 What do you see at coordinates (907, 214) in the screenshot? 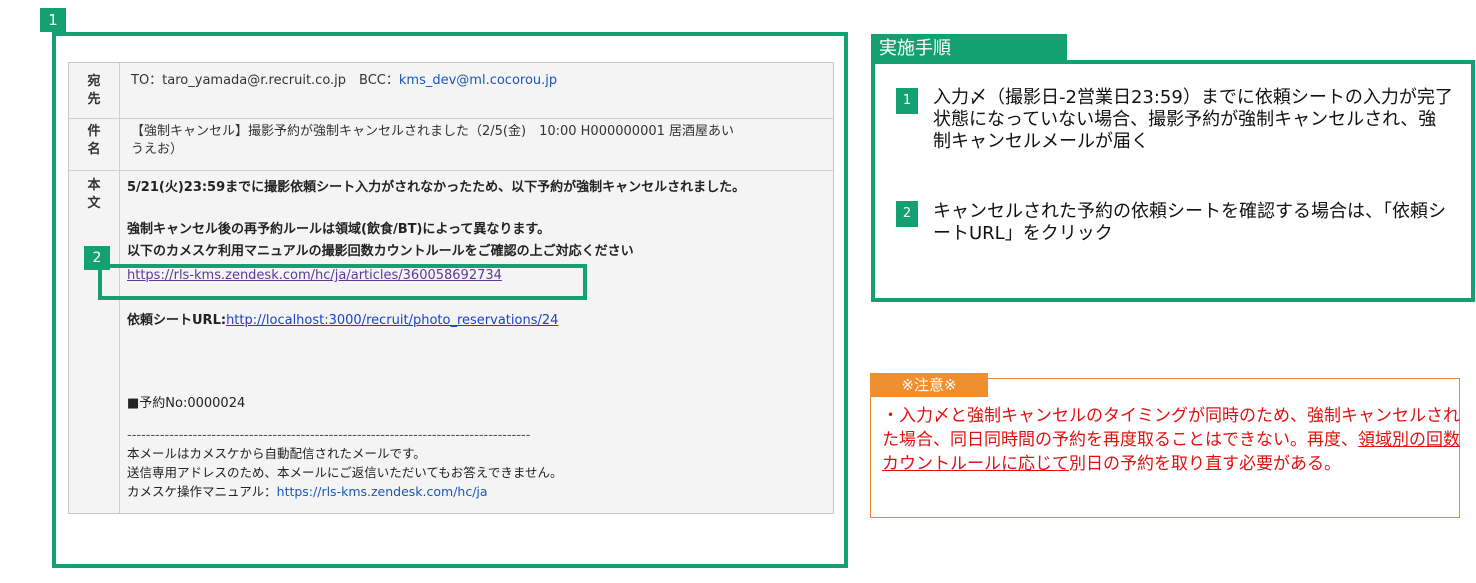
I see `step-2-number: 2` at bounding box center [907, 214].